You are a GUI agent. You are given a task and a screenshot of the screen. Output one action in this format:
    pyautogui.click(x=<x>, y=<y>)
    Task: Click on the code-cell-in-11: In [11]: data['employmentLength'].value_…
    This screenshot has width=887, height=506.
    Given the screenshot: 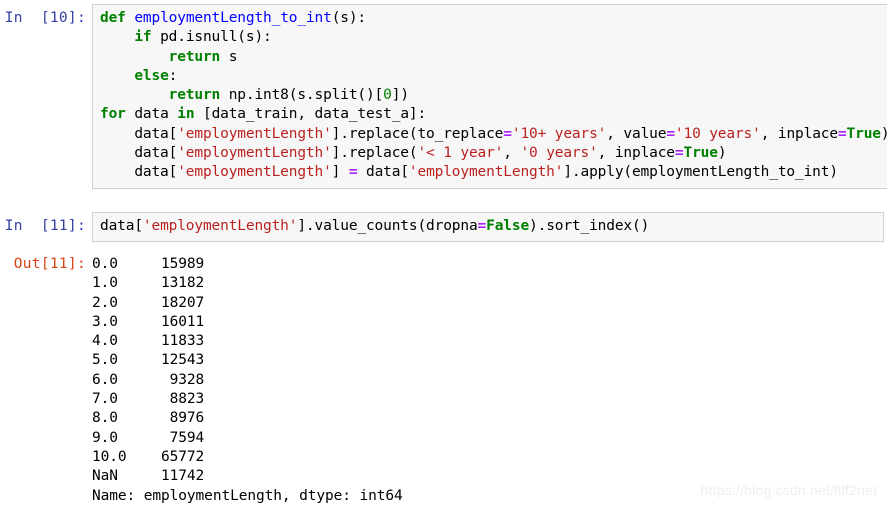 What is the action you would take?
    pyautogui.click(x=443, y=227)
    